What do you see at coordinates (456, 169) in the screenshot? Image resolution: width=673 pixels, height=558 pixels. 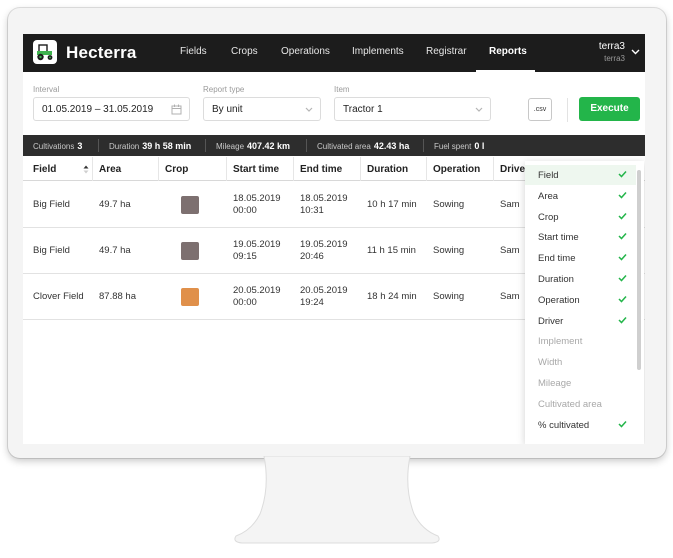 I see `column-header-operation: Operation` at bounding box center [456, 169].